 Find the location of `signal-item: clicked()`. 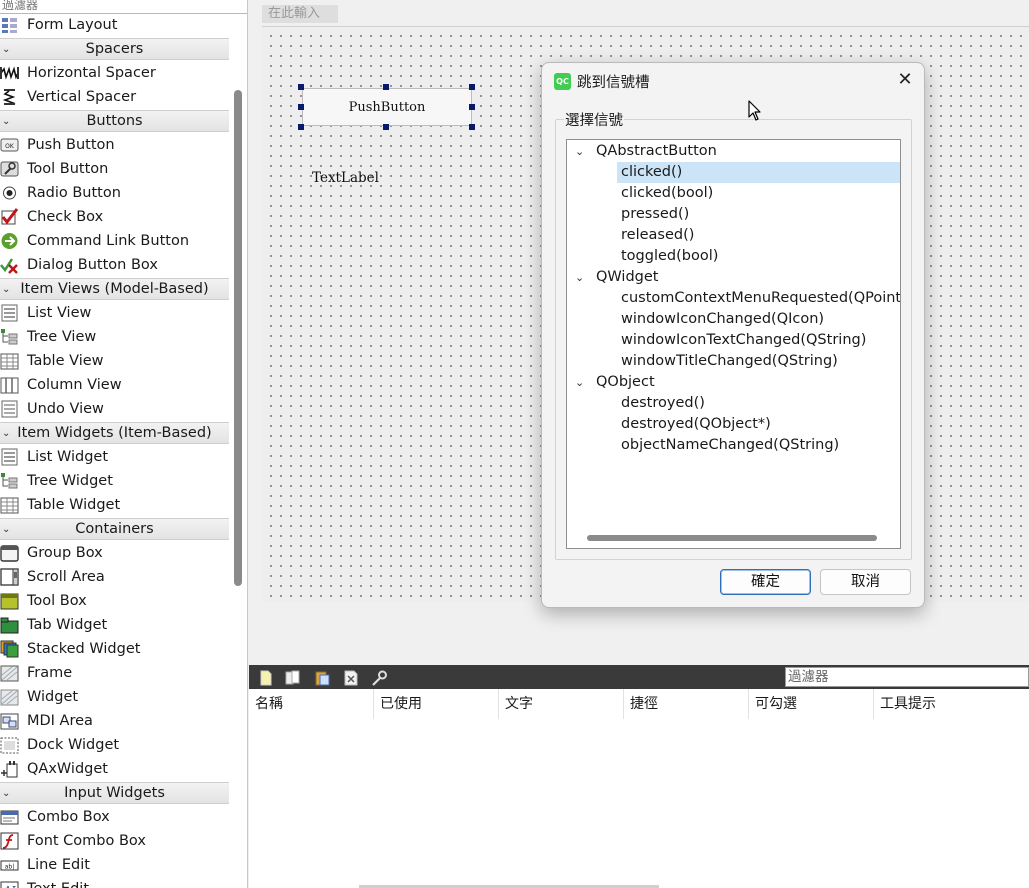

signal-item: clicked() is located at coordinates (758, 172).